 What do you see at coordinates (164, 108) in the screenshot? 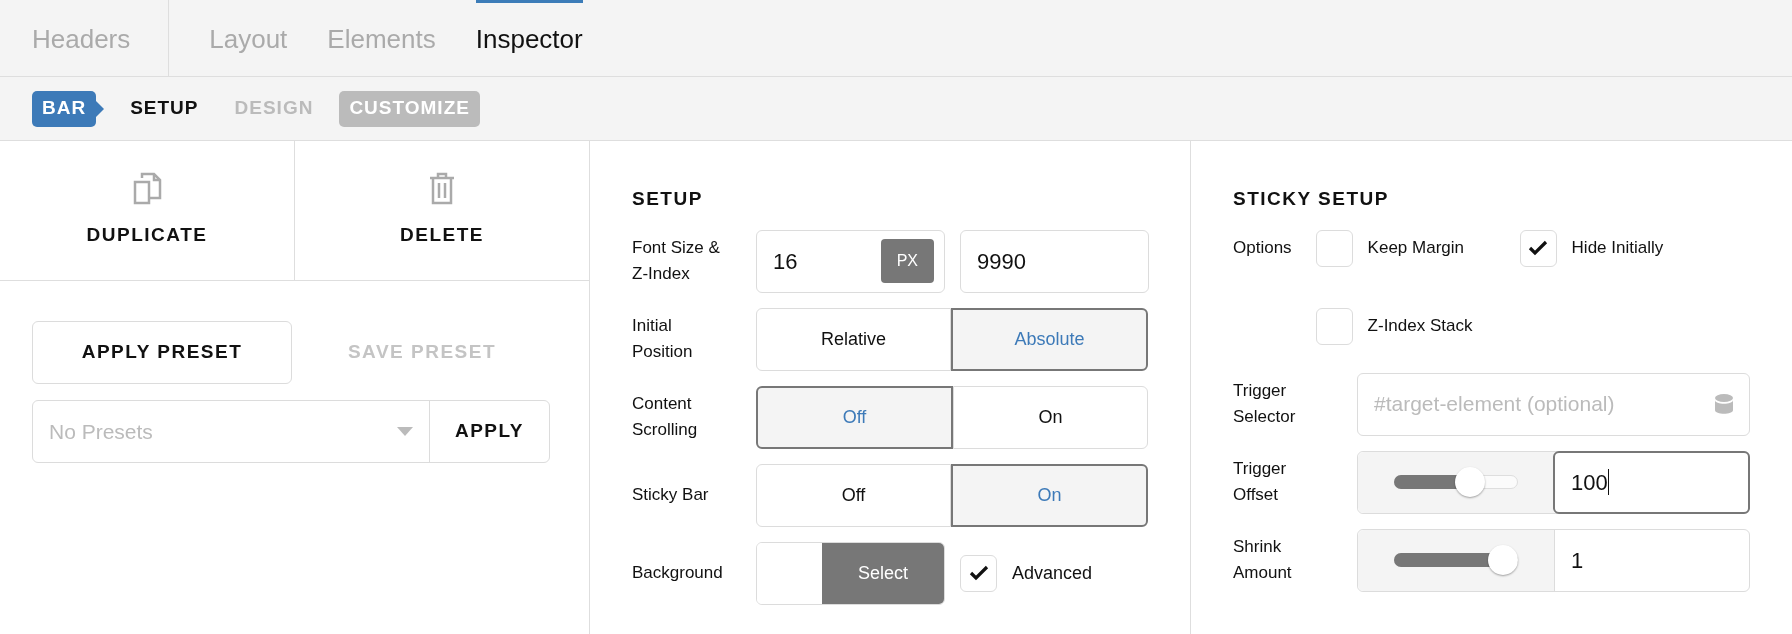
I see `breadcrumb-step: SETUP` at bounding box center [164, 108].